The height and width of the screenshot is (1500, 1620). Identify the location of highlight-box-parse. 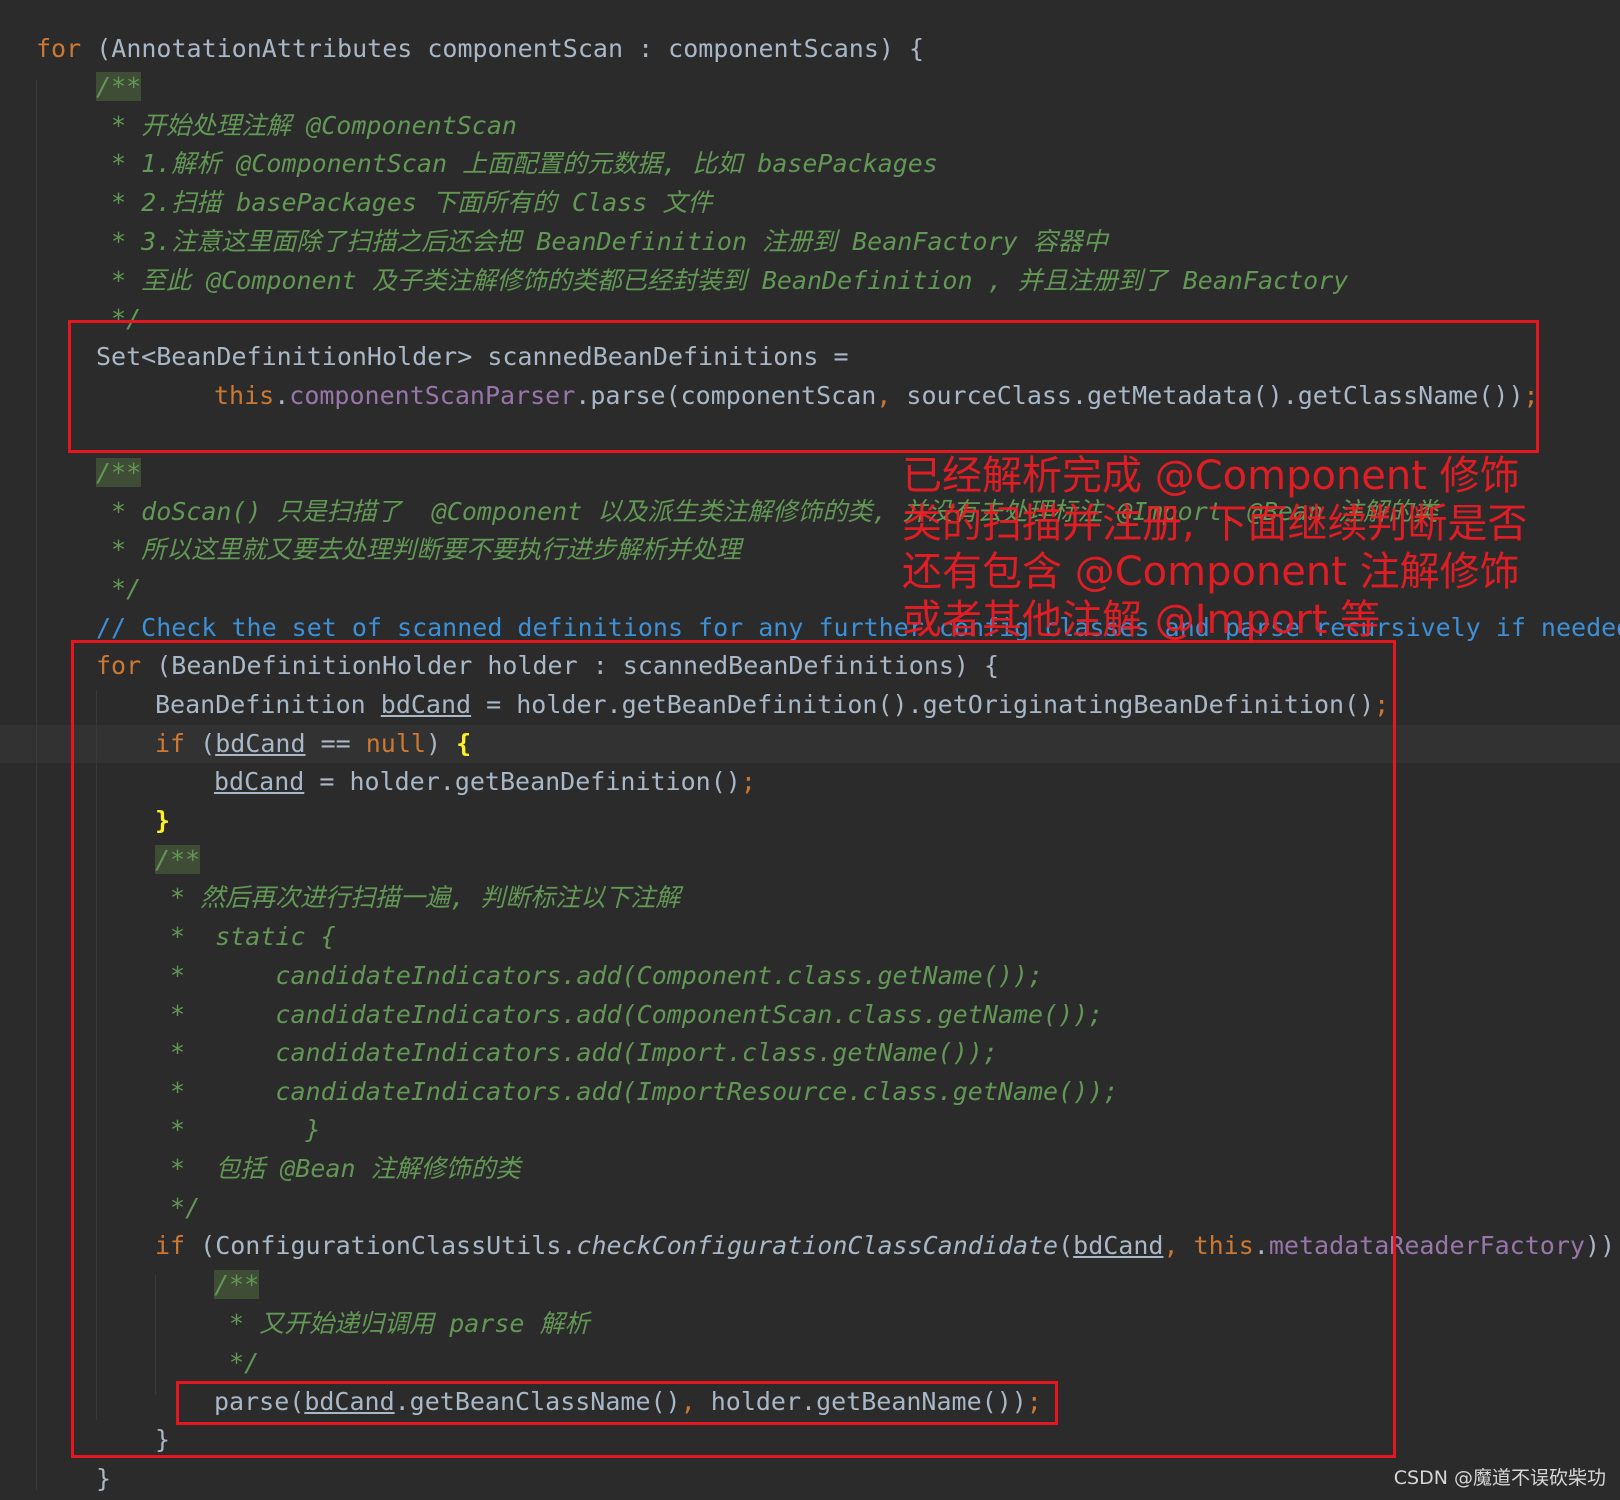
(617, 1403).